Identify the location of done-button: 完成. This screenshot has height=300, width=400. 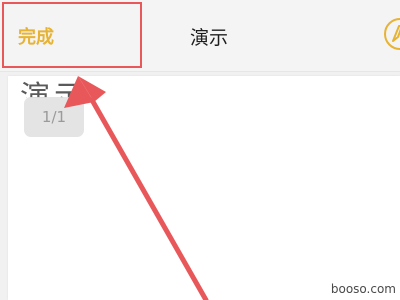
(70, 36).